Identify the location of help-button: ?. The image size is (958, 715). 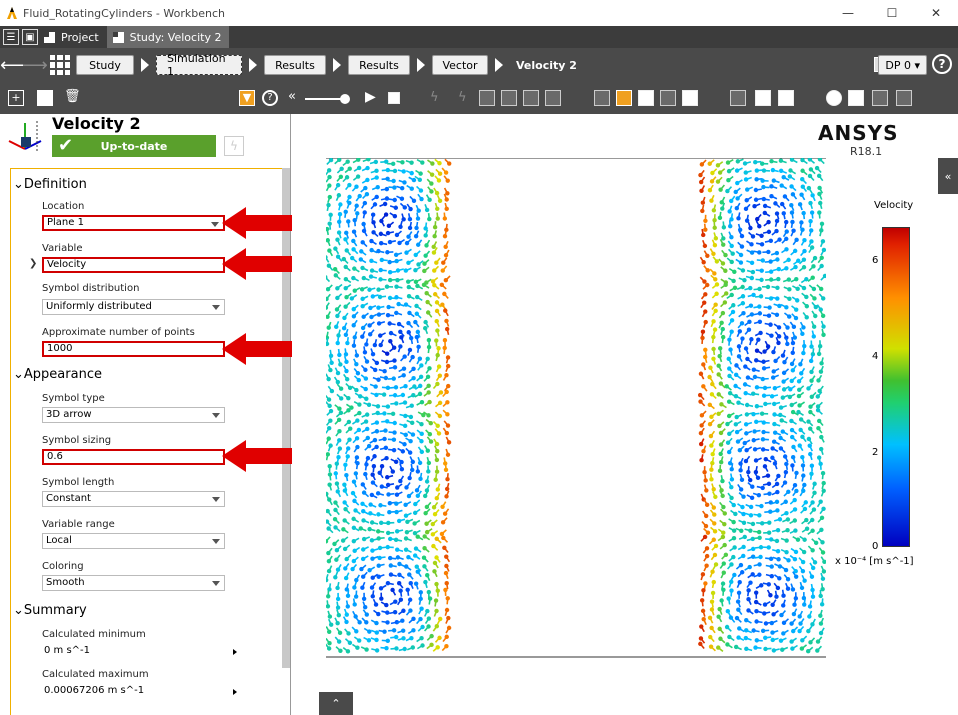
(942, 64).